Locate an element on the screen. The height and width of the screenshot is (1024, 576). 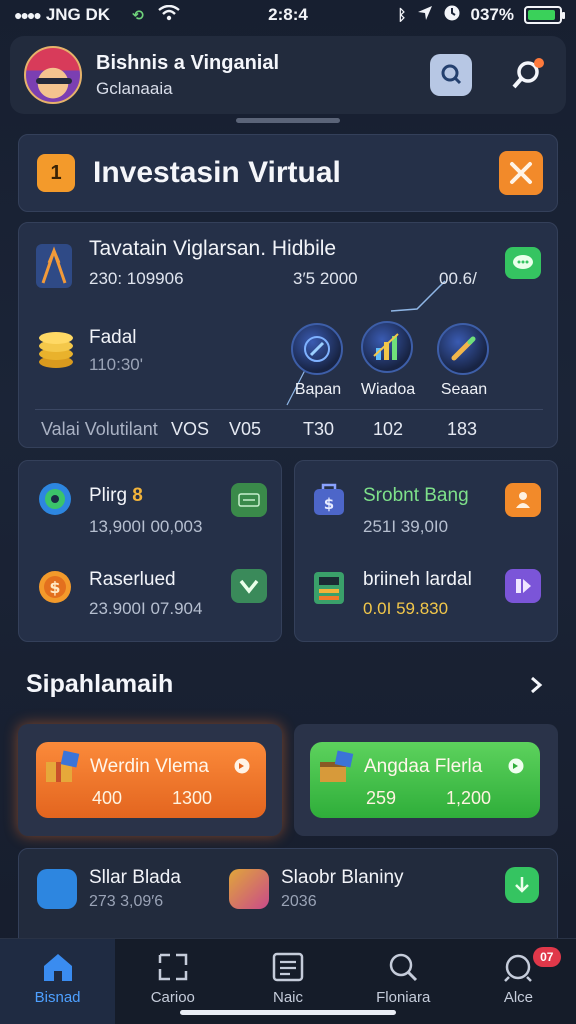
section-title: Sipahlamaih is located at coordinates (100, 684).